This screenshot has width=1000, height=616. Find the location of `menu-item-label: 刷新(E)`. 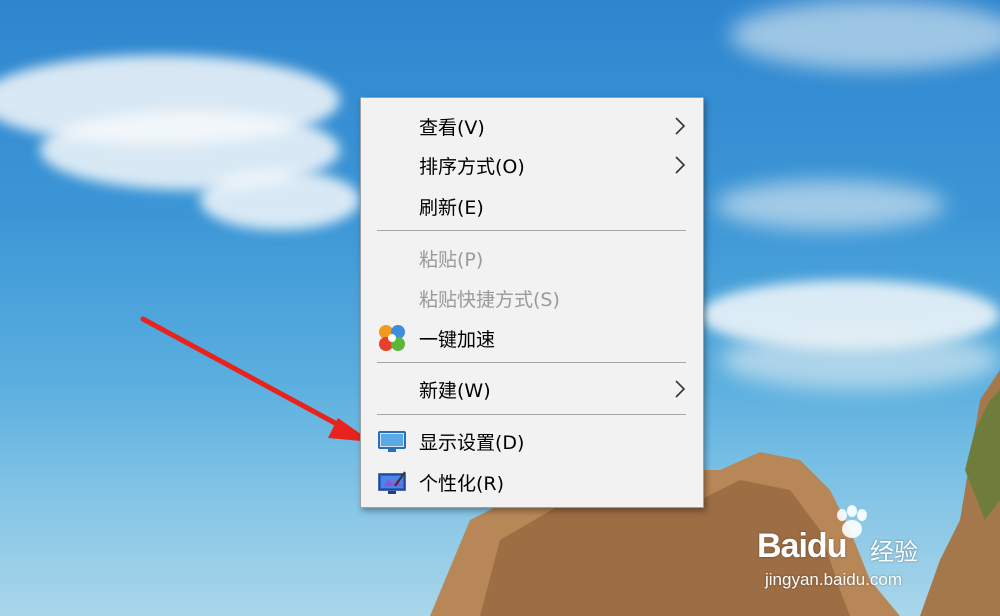

menu-item-label: 刷新(E) is located at coordinates (451, 207).